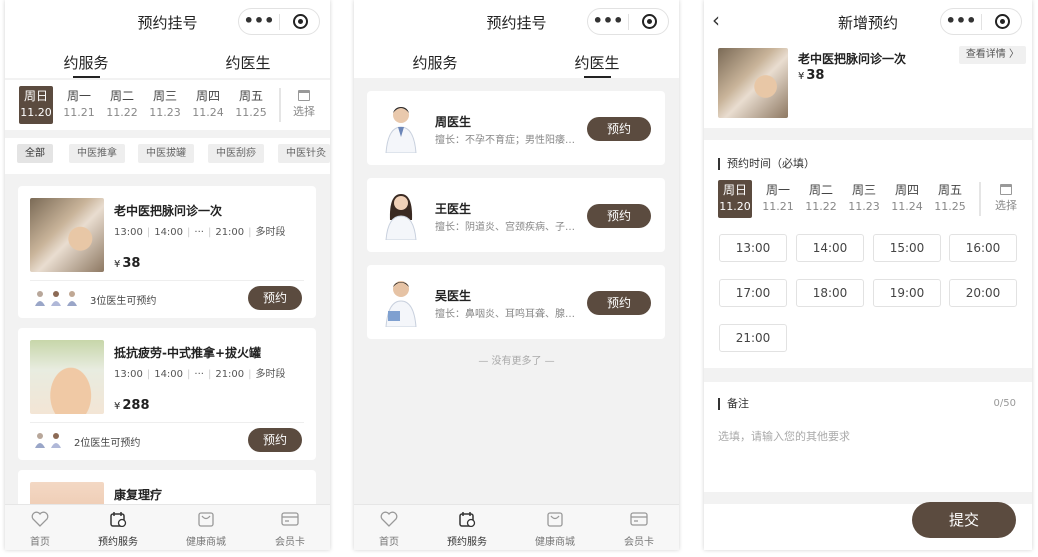 This screenshot has height=557, width=1038. What do you see at coordinates (907, 293) in the screenshot?
I see `time-slot: 19:00` at bounding box center [907, 293].